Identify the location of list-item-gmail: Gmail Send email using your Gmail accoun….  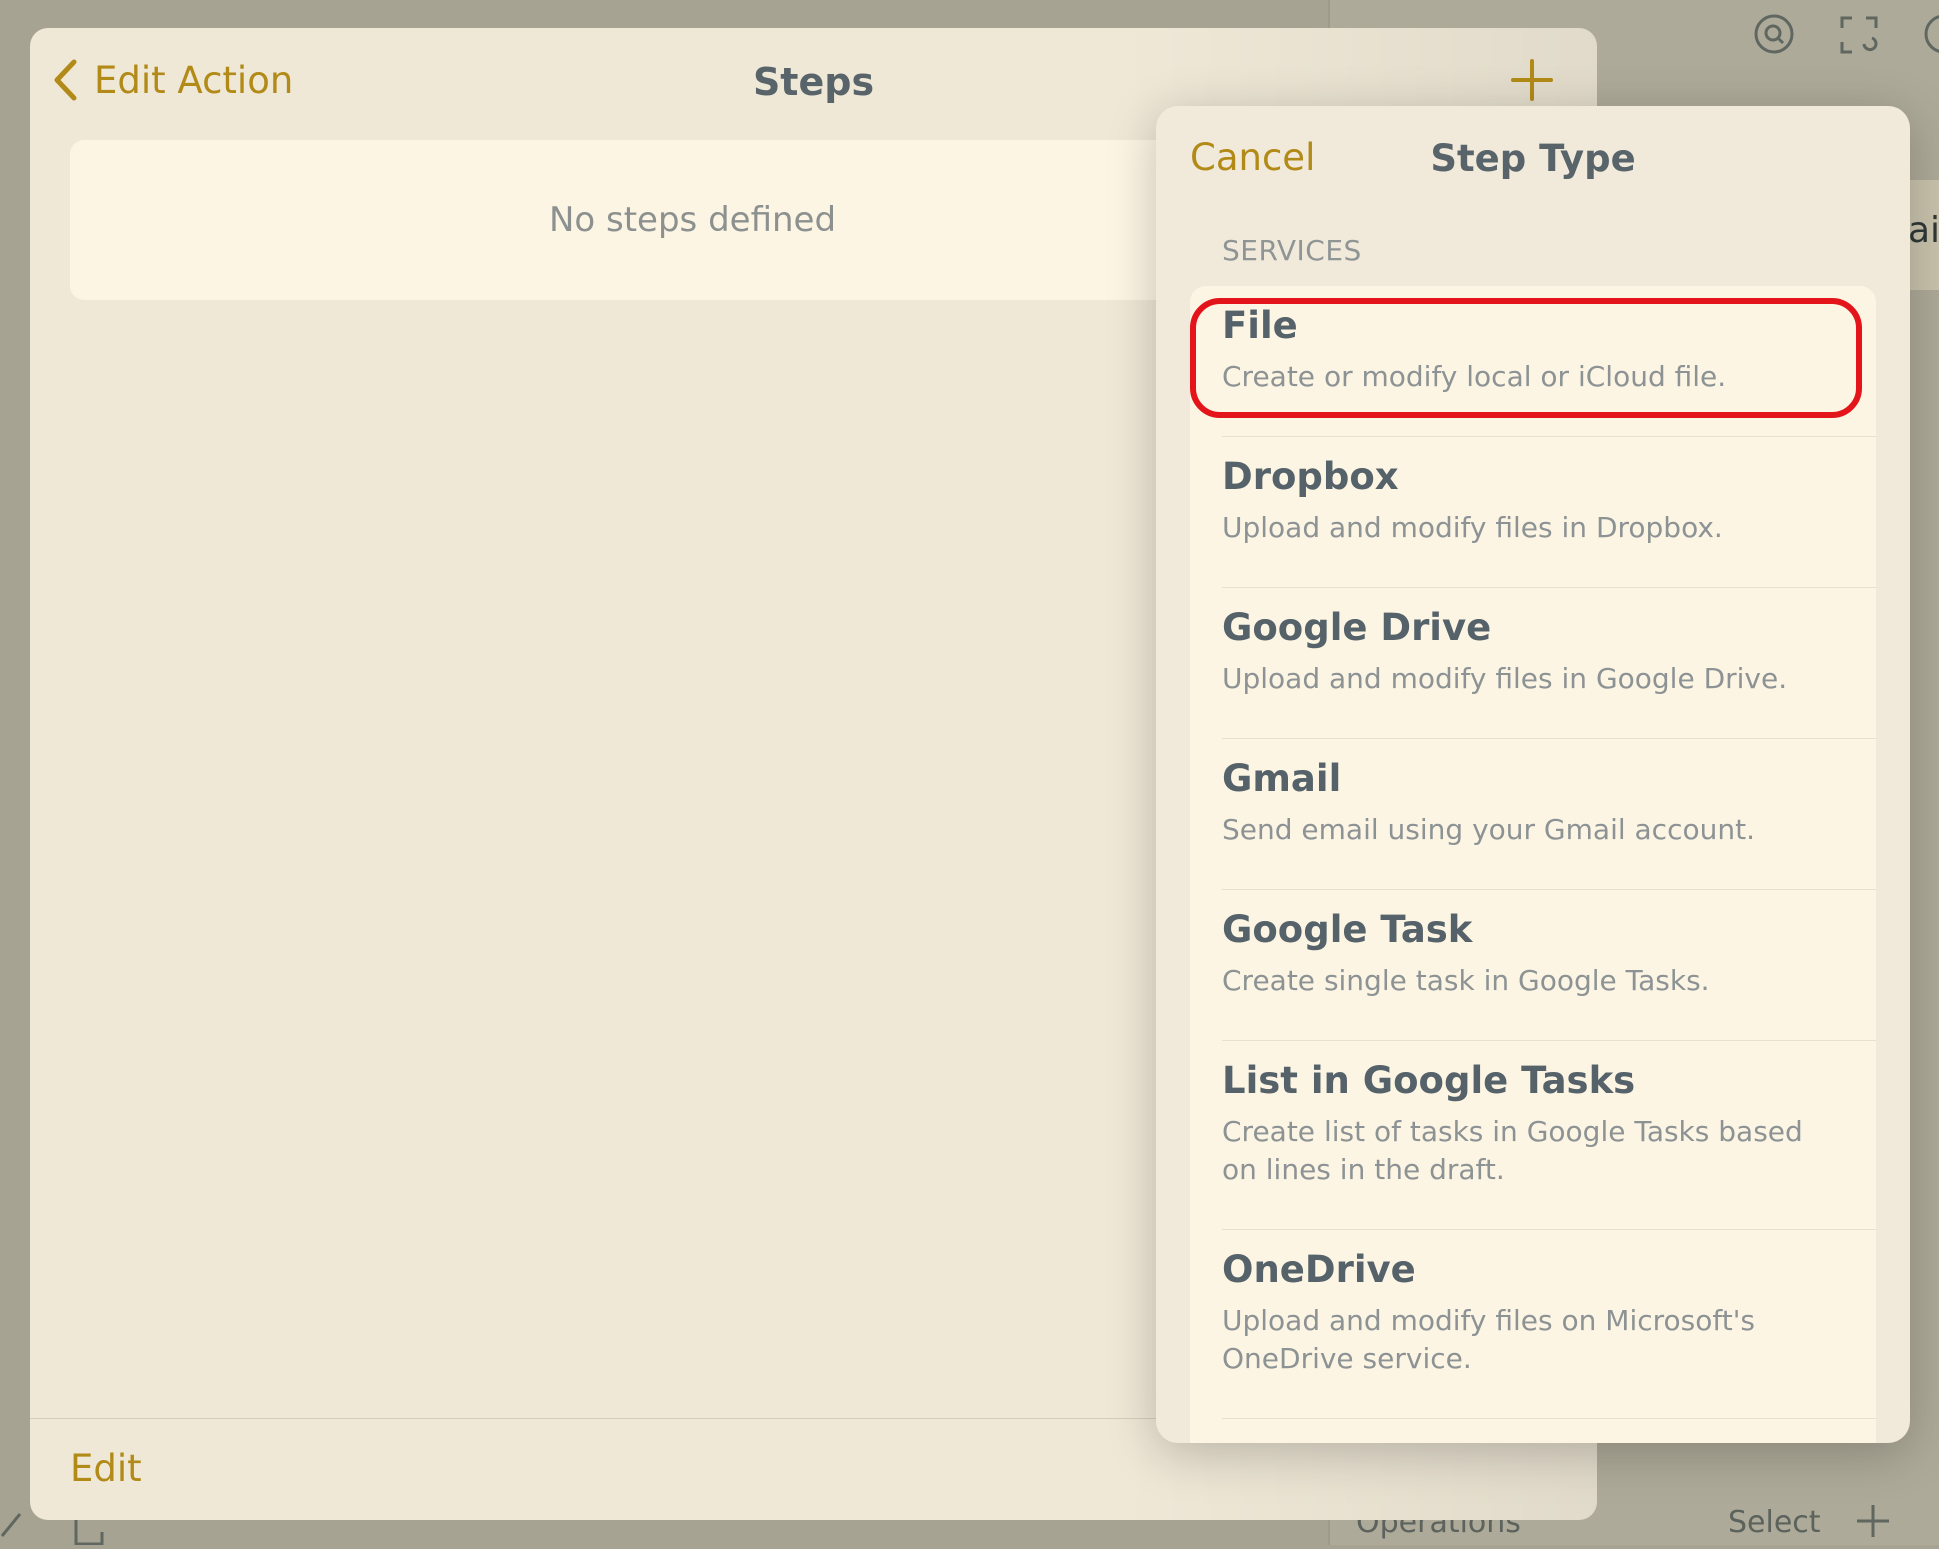
(1533, 814).